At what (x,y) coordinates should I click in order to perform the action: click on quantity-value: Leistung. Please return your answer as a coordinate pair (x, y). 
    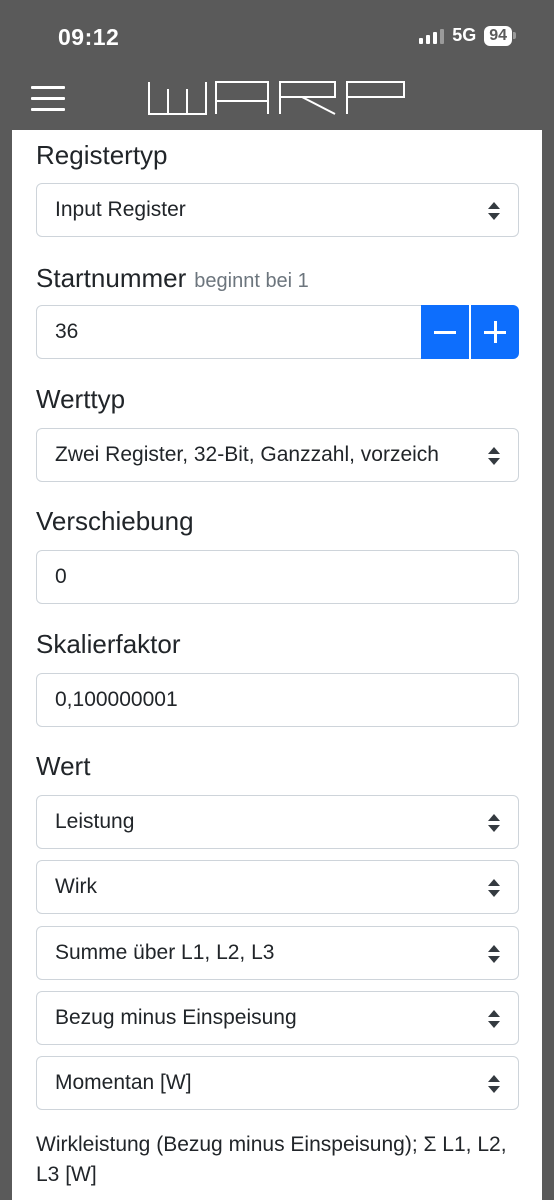
    Looking at the image, I should click on (95, 821).